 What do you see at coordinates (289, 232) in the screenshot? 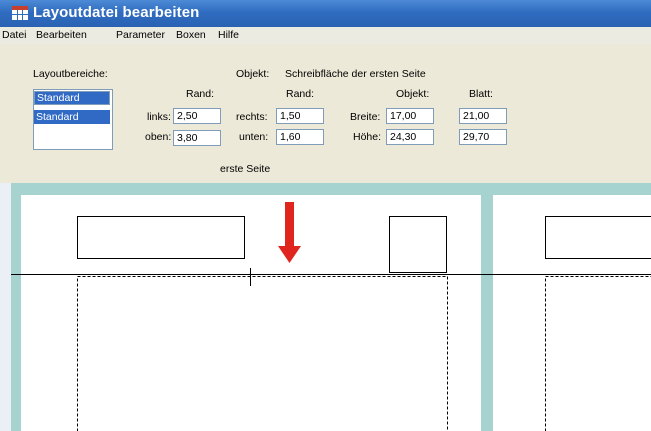
I see `red-down-arrow-icon` at bounding box center [289, 232].